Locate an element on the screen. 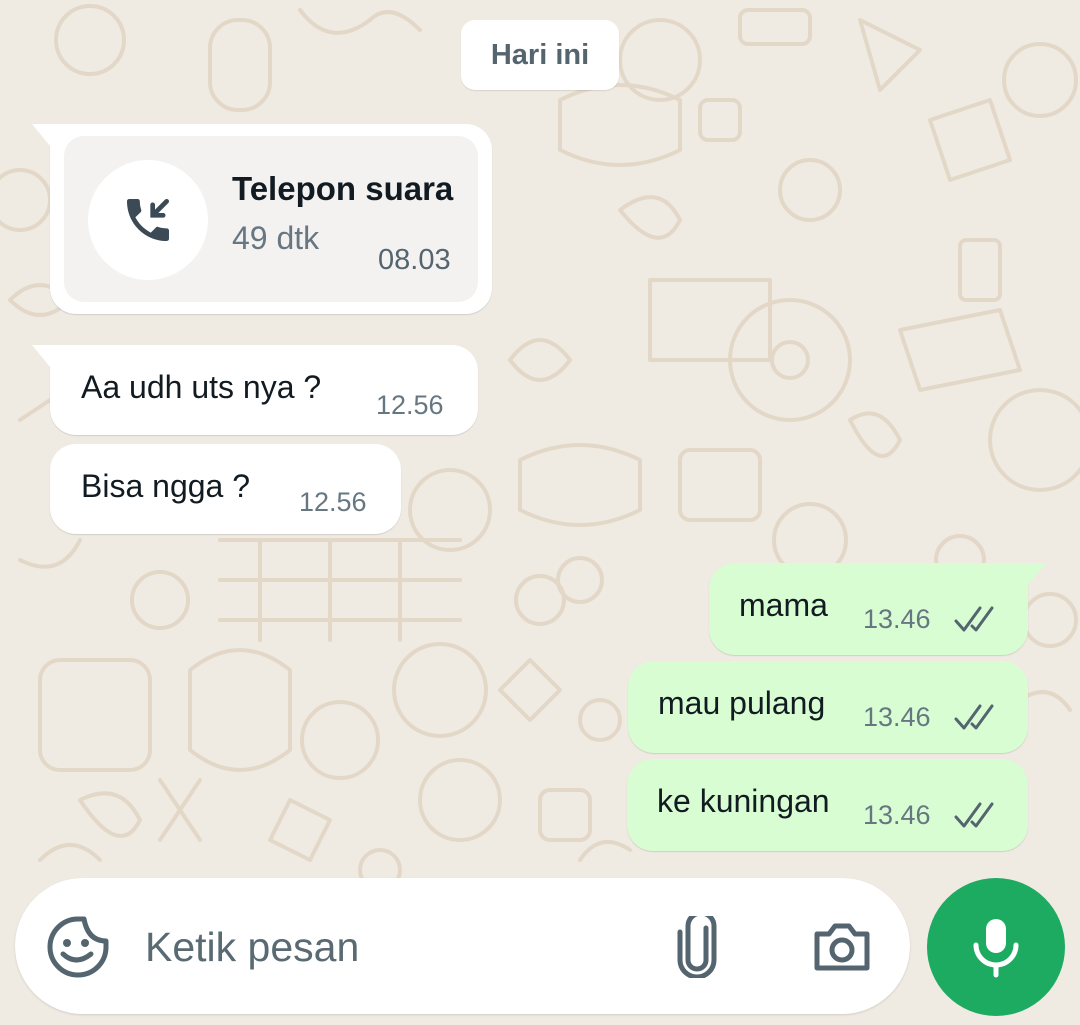 The image size is (1080, 1025). date-separator: Hari ini is located at coordinates (540, 55).